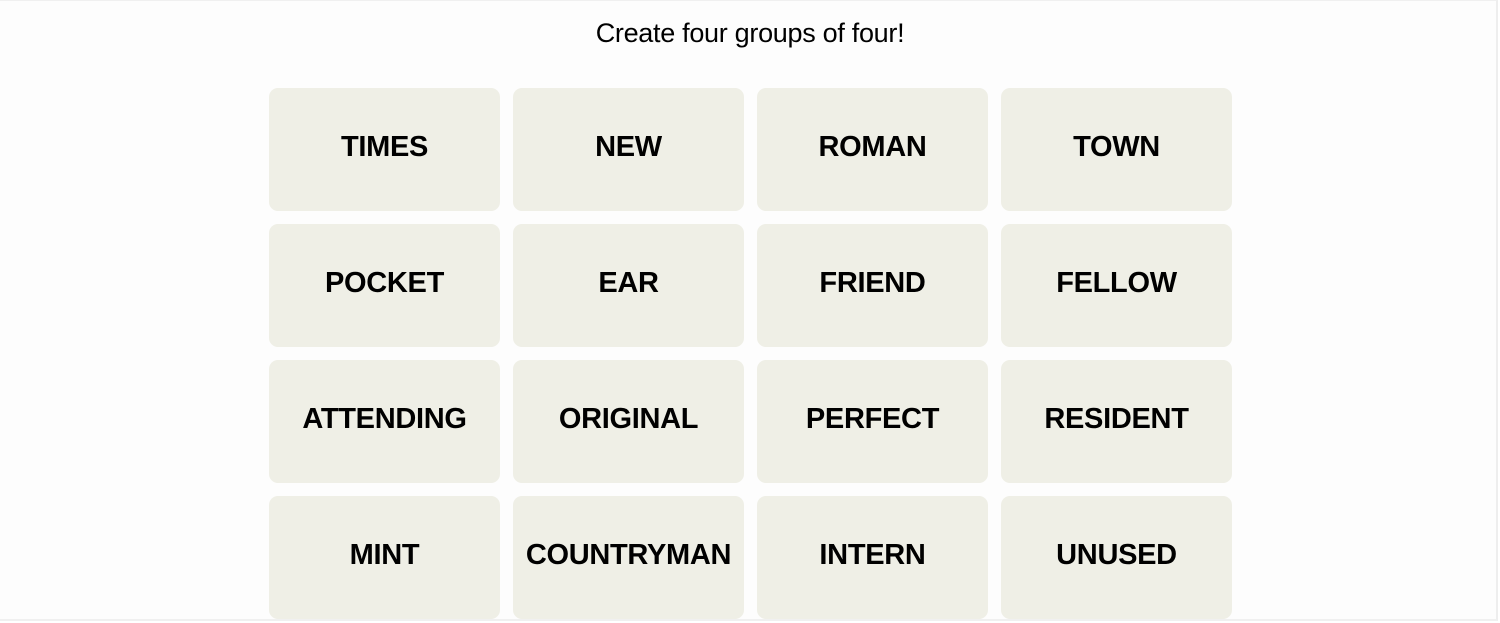 The width and height of the screenshot is (1500, 623). What do you see at coordinates (628, 557) in the screenshot?
I see `word-tile: COUNTRYMAN` at bounding box center [628, 557].